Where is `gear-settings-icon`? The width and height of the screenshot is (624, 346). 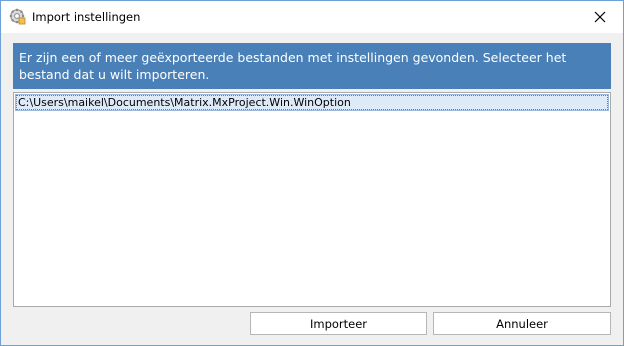
gear-settings-icon is located at coordinates (17, 16).